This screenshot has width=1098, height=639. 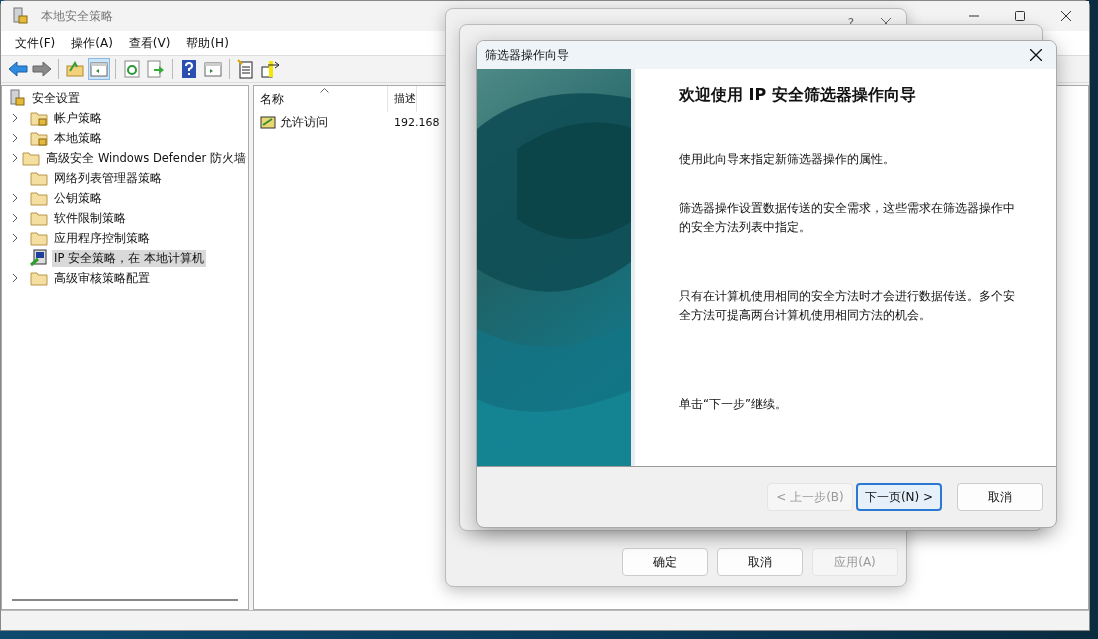 What do you see at coordinates (99, 69) in the screenshot?
I see `tree-button` at bounding box center [99, 69].